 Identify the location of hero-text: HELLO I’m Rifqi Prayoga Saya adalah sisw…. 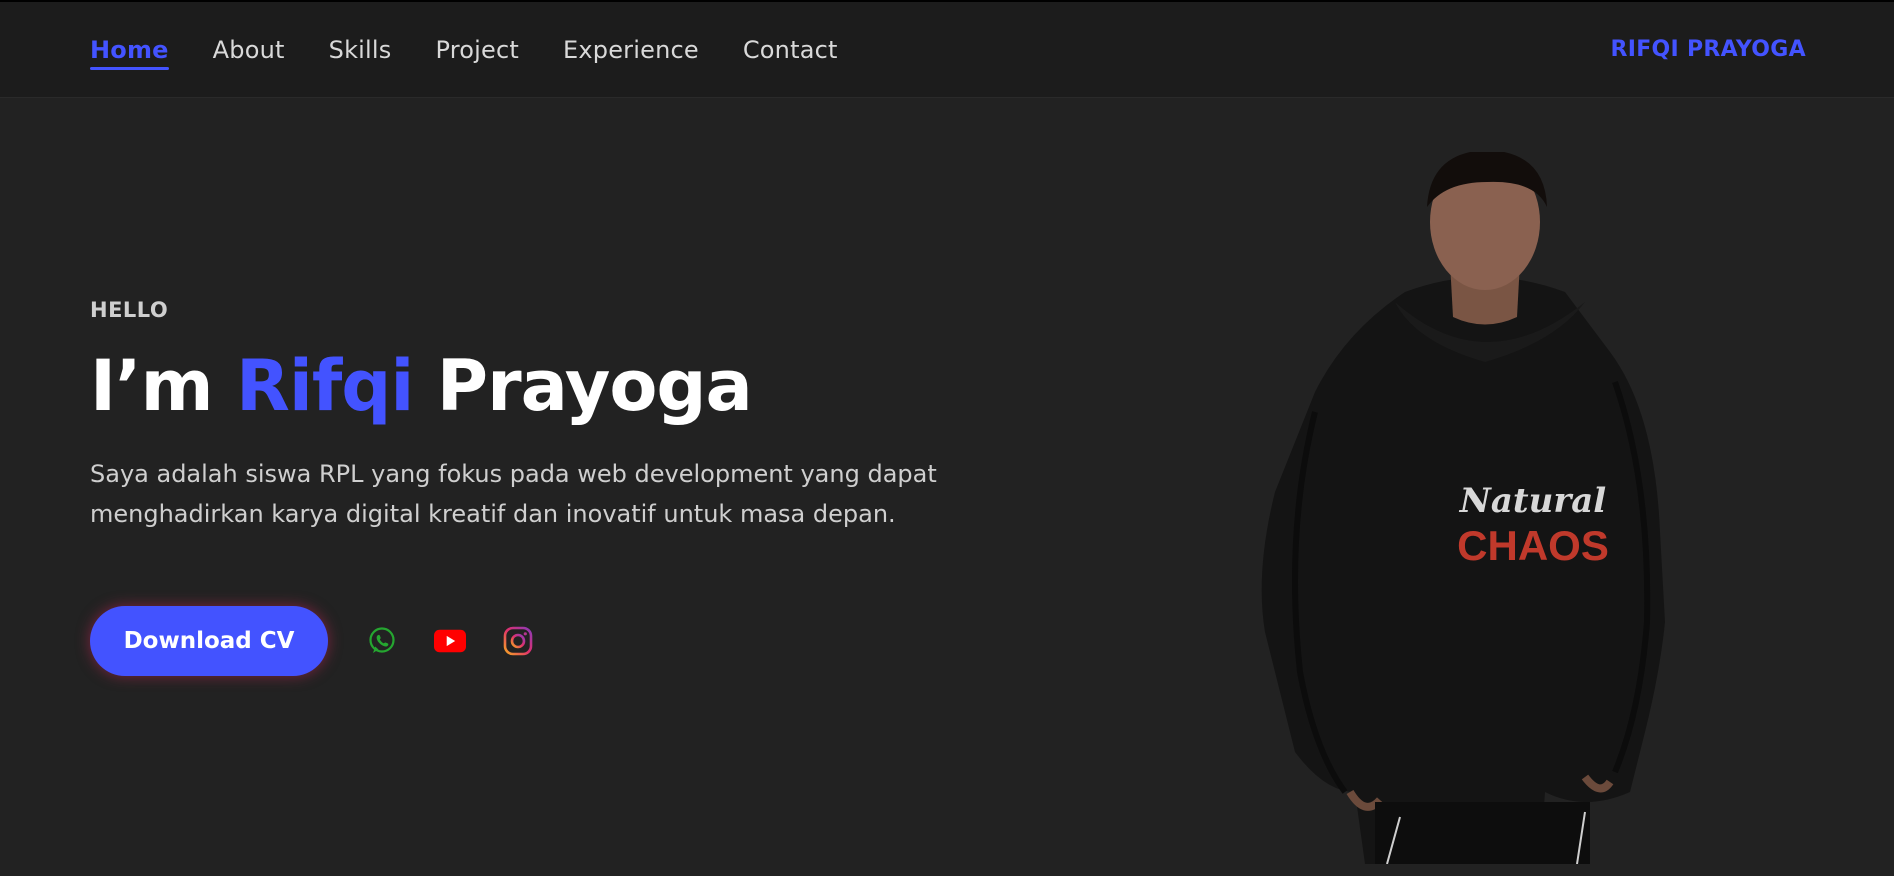
(540, 416).